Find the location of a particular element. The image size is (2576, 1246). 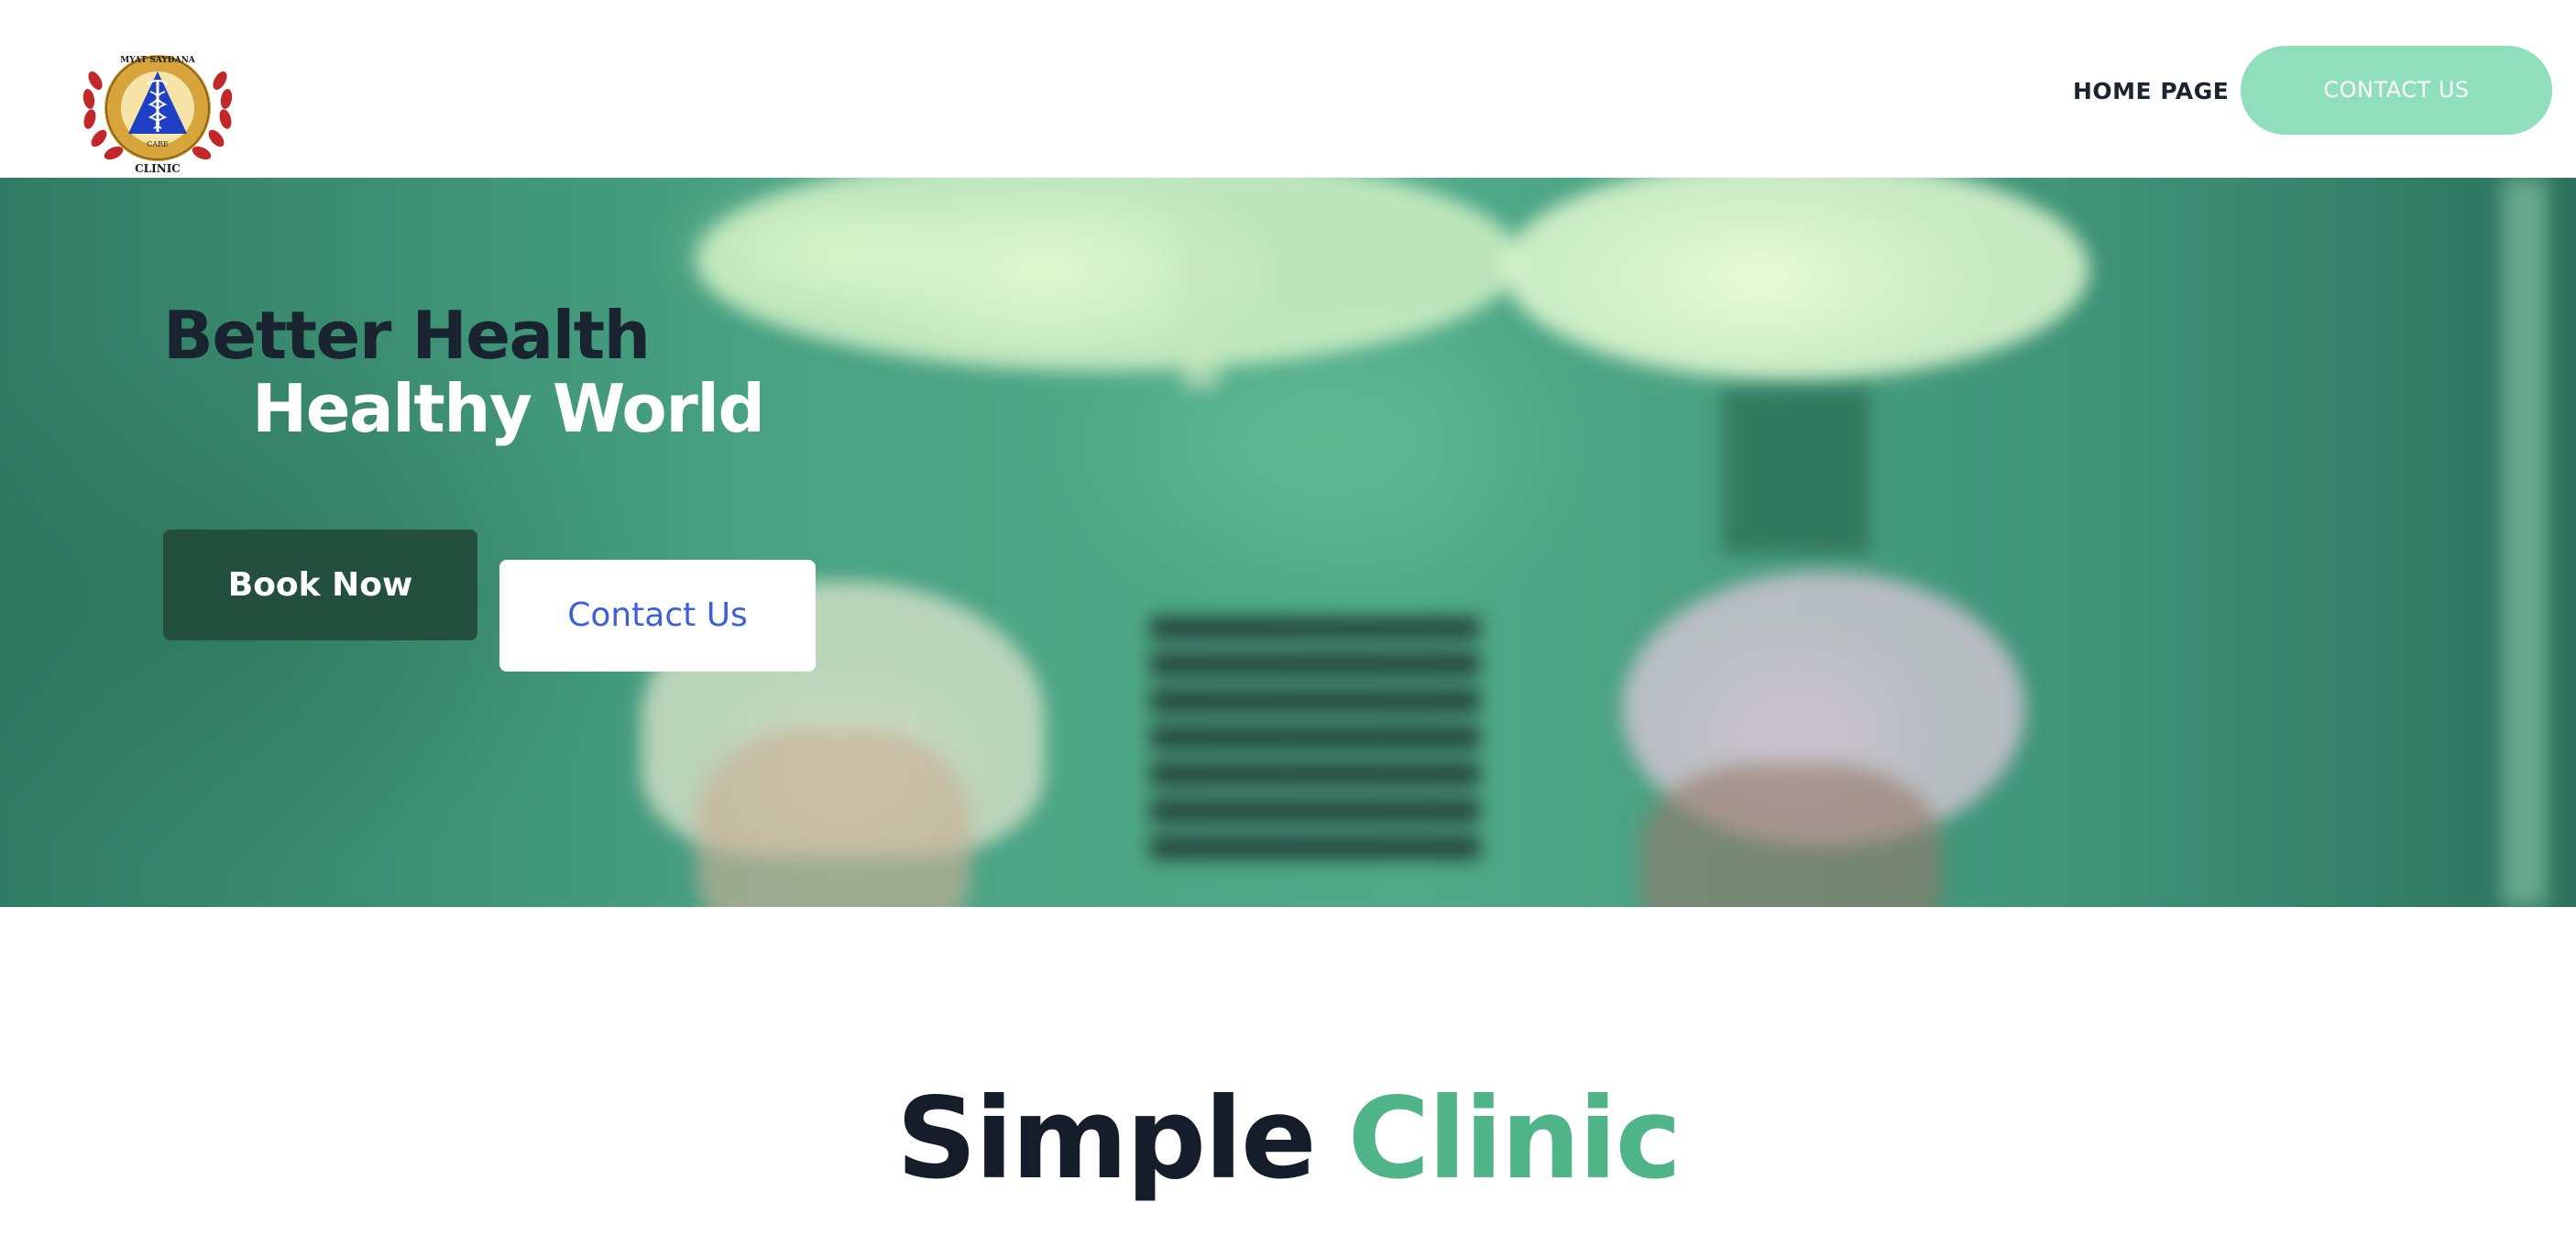

section-title-word-2: Clinic is located at coordinates (1514, 1139).